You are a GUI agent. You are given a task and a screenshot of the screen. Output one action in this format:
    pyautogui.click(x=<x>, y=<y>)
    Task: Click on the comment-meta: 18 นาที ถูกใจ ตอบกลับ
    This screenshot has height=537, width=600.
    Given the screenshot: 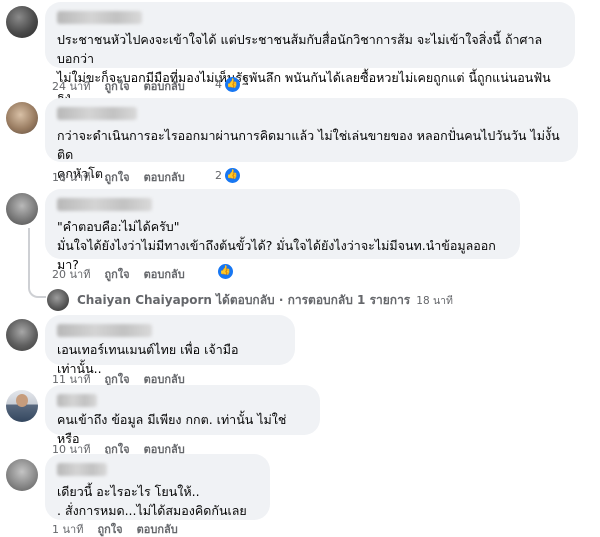 What is the action you would take?
    pyautogui.click(x=125, y=177)
    